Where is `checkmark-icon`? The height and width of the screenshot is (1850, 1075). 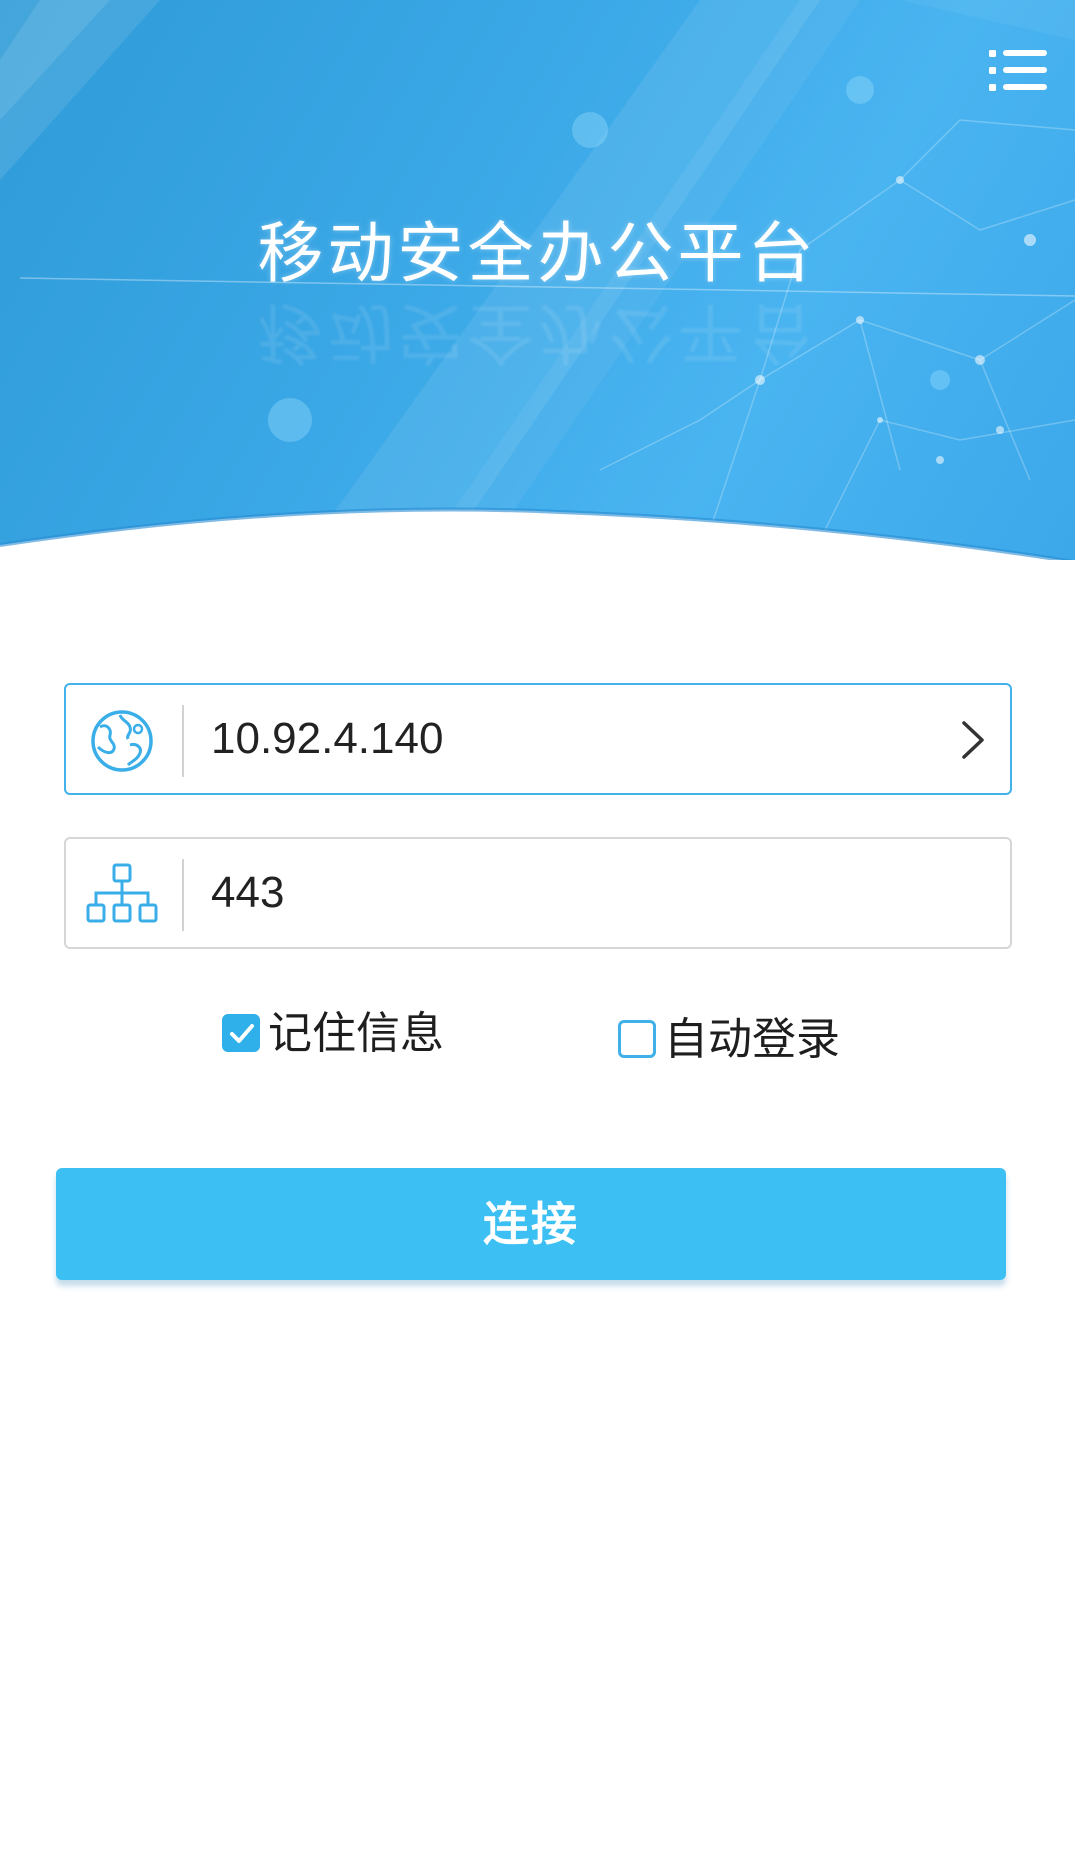 checkmark-icon is located at coordinates (242, 1033).